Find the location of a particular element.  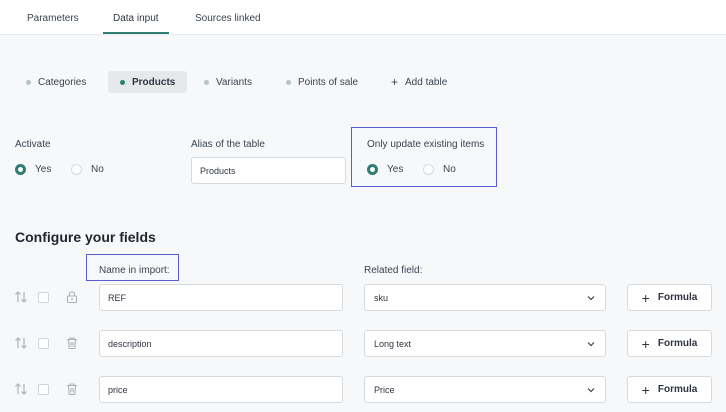

alias-input: Products is located at coordinates (268, 170).